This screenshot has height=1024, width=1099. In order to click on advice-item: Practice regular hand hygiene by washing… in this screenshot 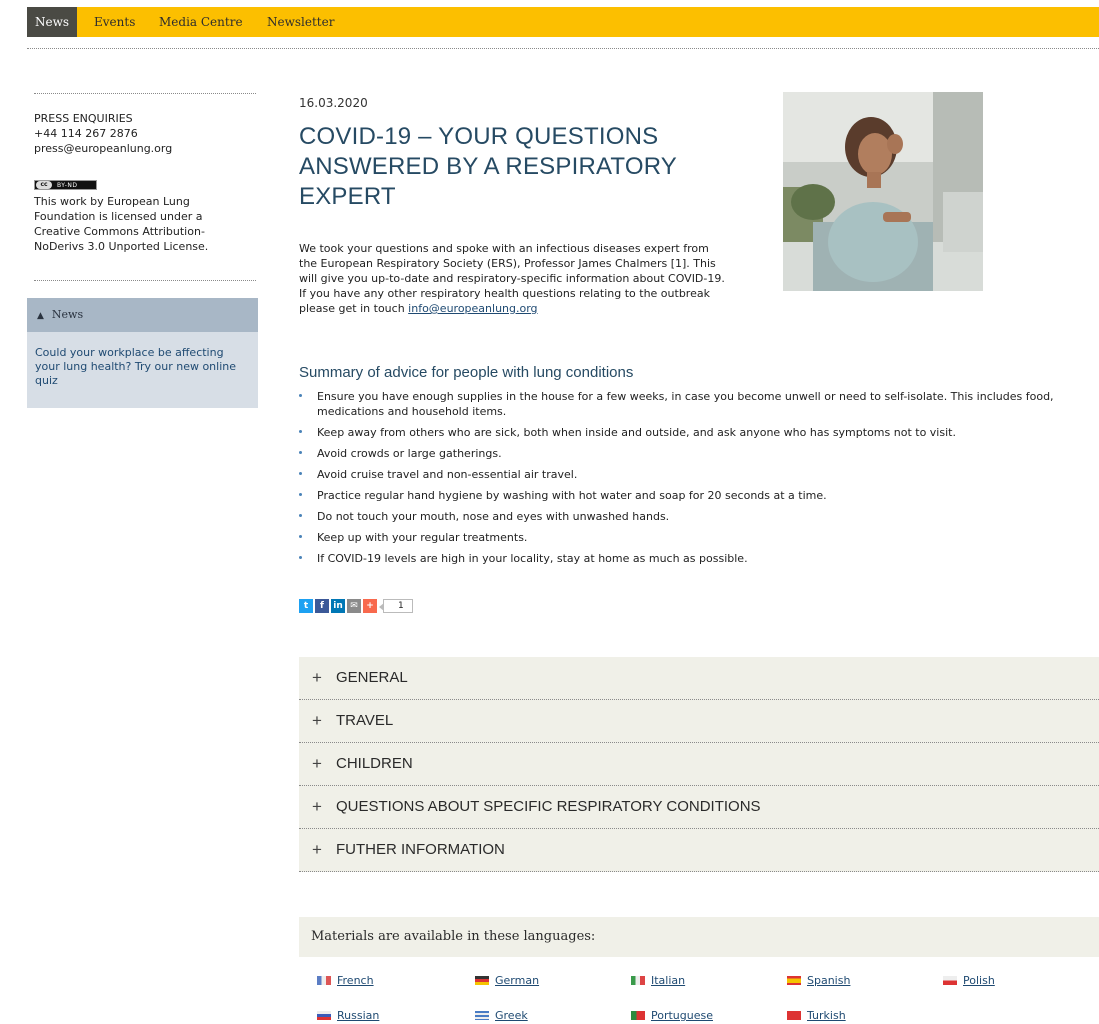, I will do `click(696, 495)`.